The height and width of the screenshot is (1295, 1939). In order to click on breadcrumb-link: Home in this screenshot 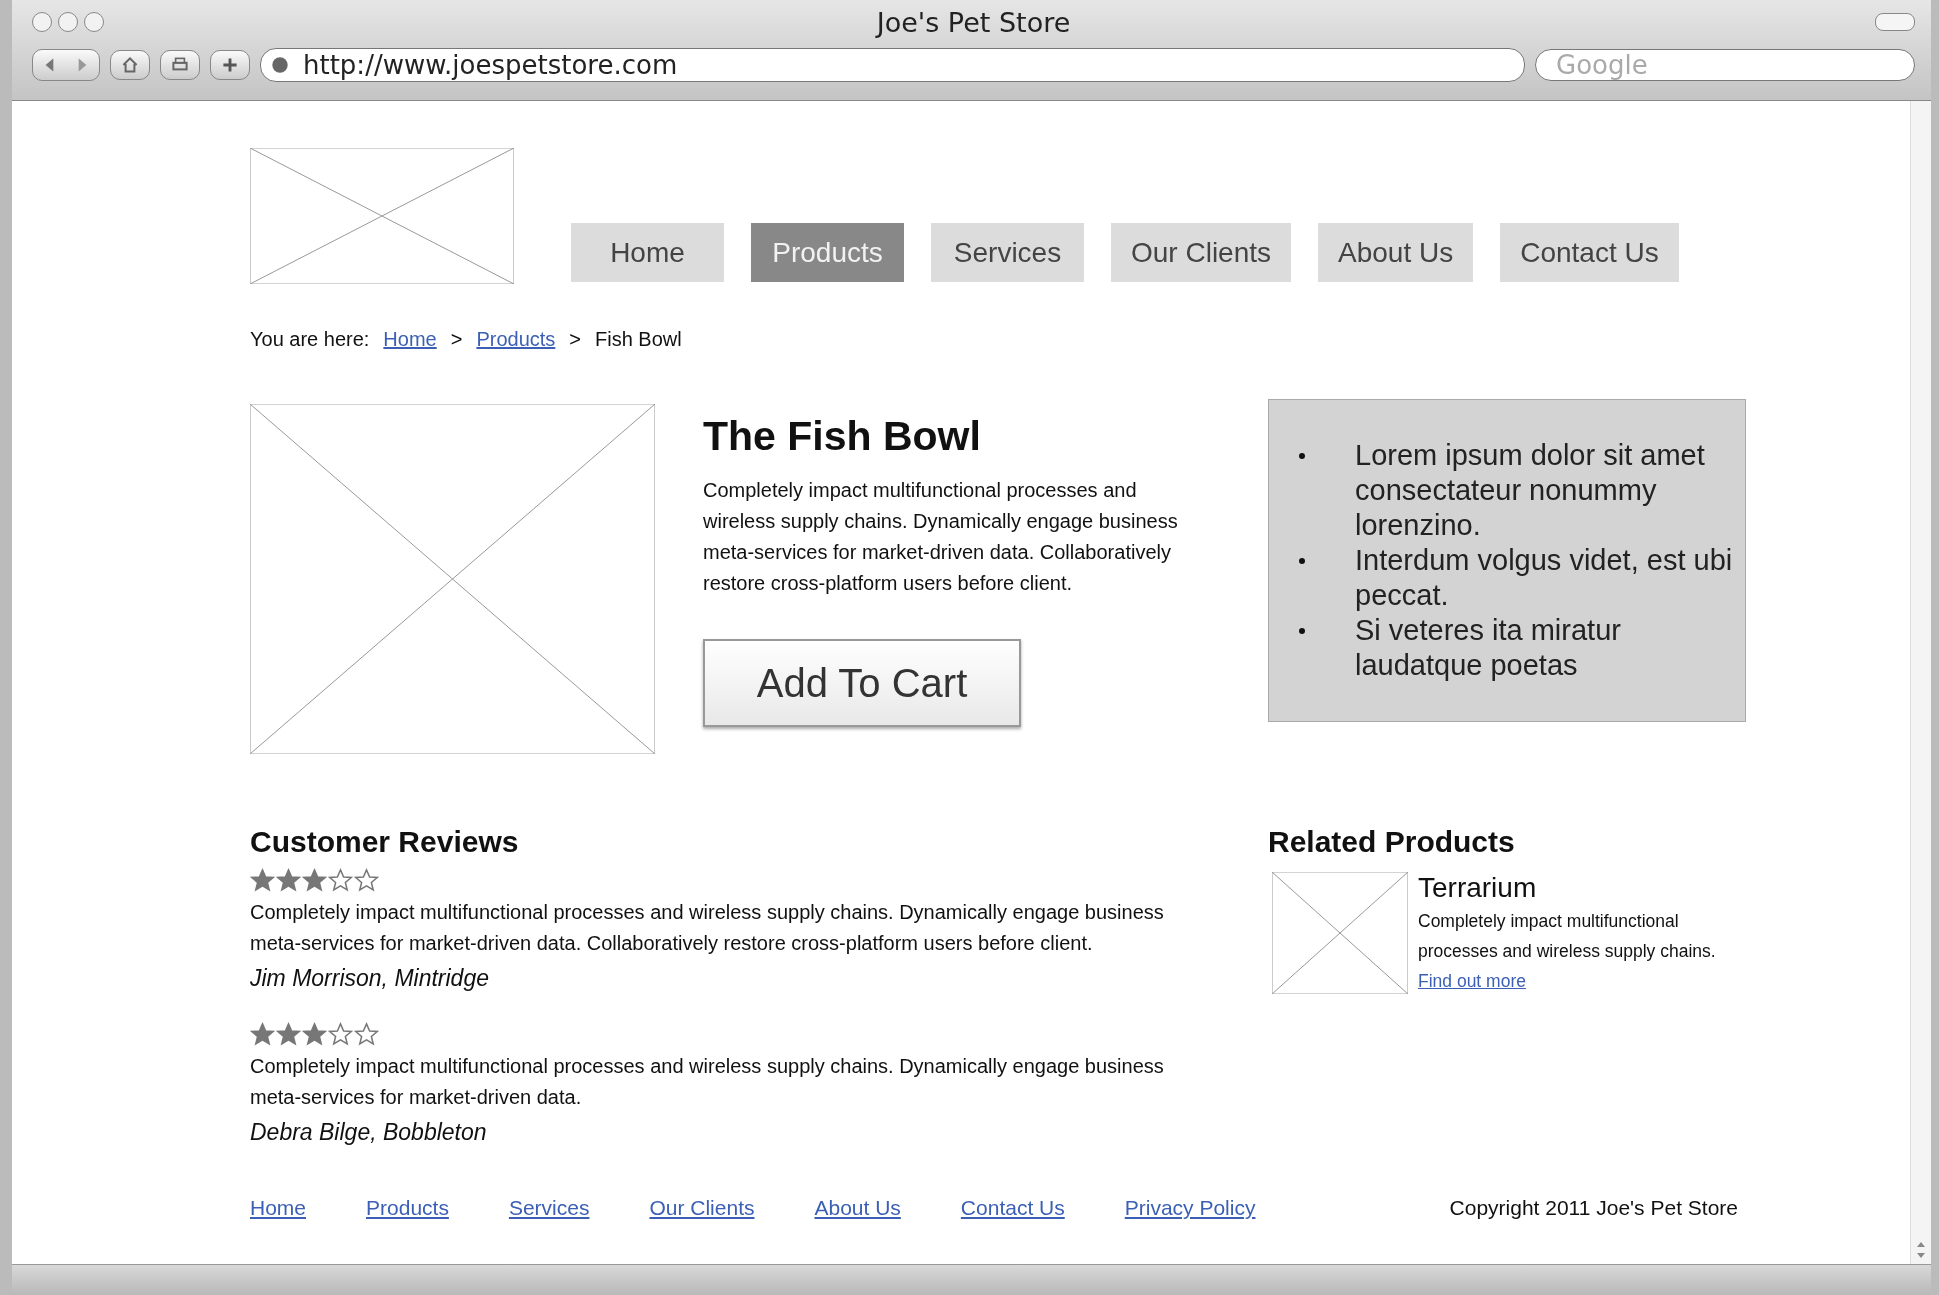, I will do `click(410, 339)`.